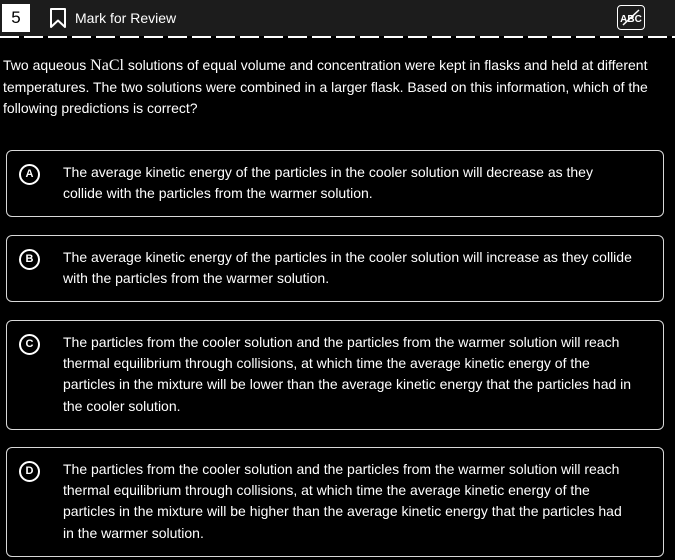 This screenshot has height=560, width=675. What do you see at coordinates (16, 18) in the screenshot?
I see `question-number: 5` at bounding box center [16, 18].